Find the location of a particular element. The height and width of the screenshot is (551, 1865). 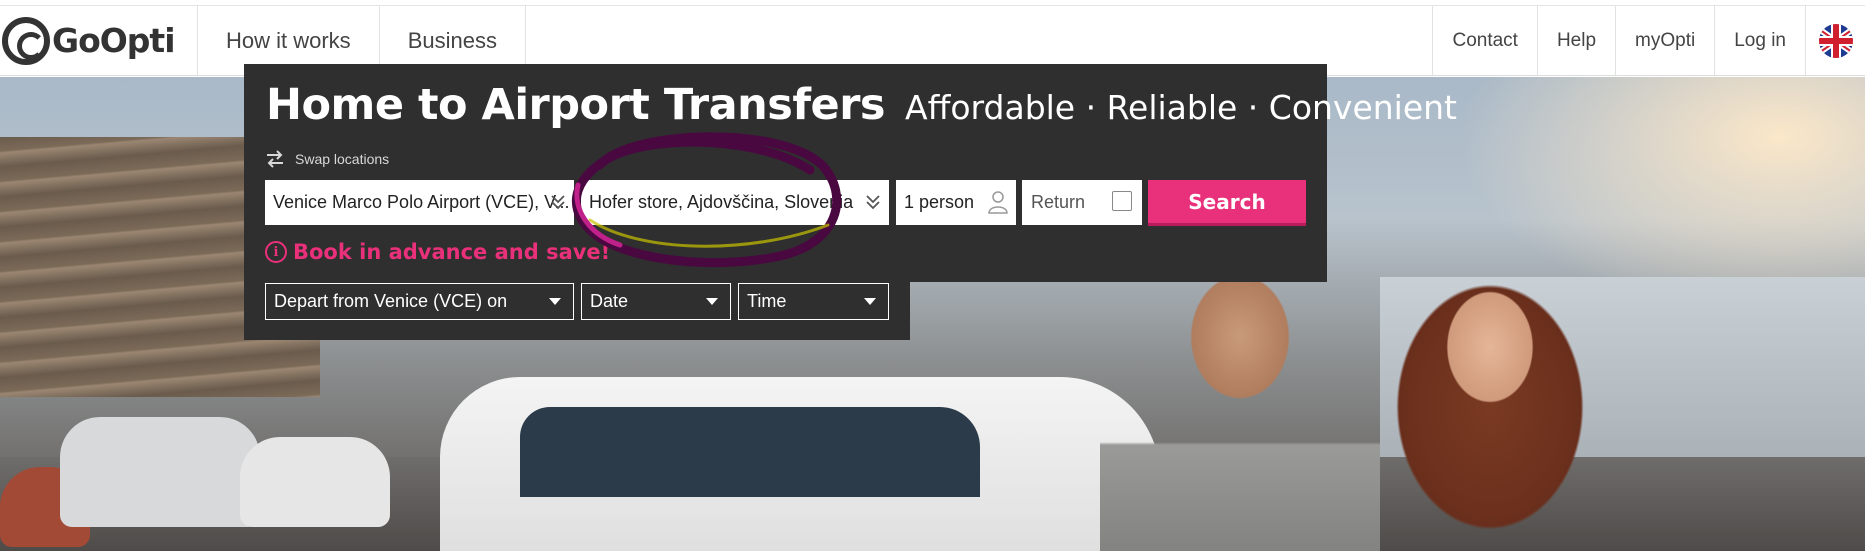

depart-select: Depart from Venice (VCE) on is located at coordinates (419, 301).